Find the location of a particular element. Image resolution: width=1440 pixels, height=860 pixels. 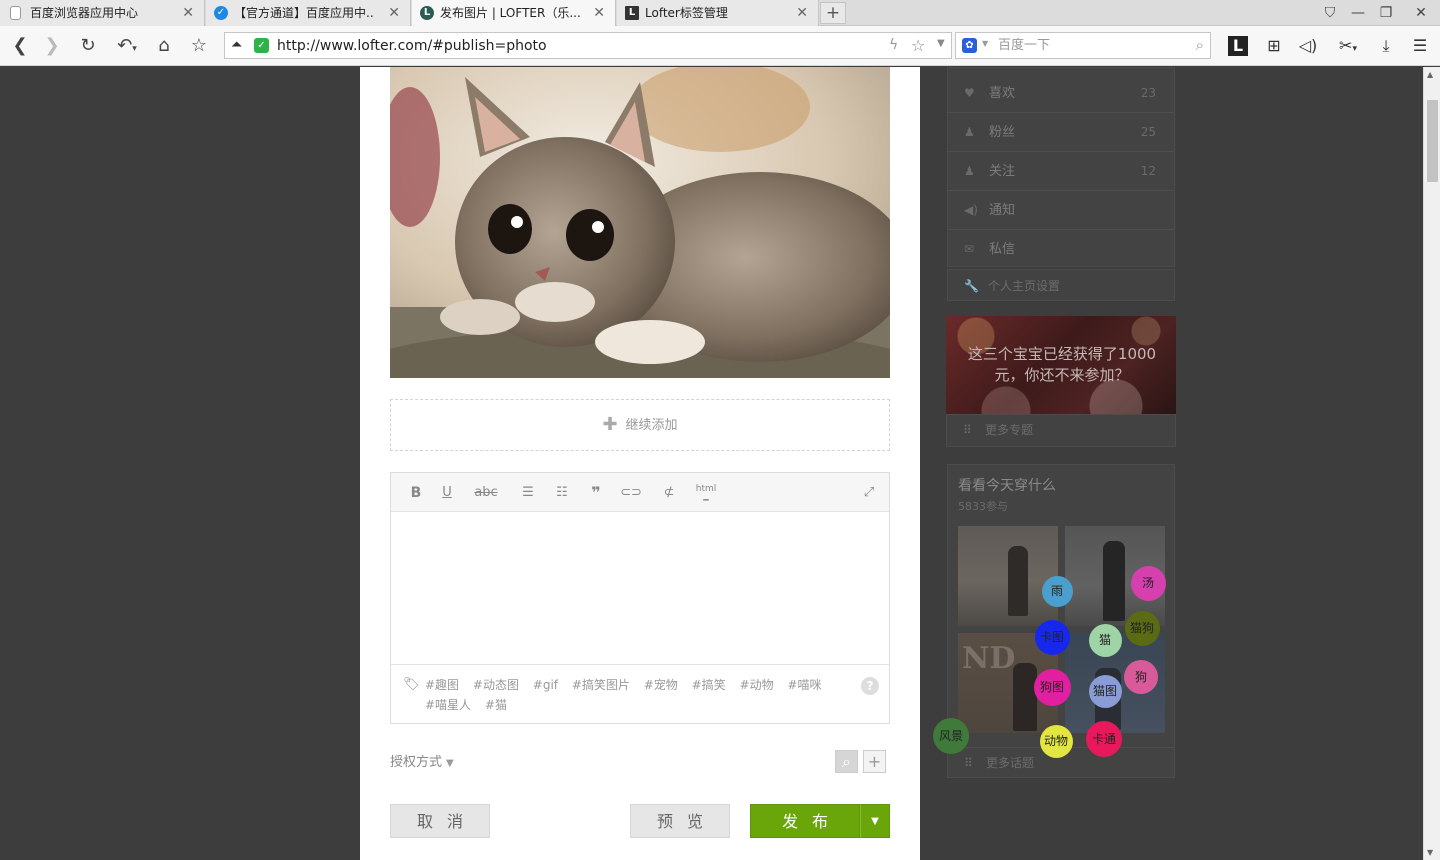

menu-icon: ☰ is located at coordinates (1420, 46).